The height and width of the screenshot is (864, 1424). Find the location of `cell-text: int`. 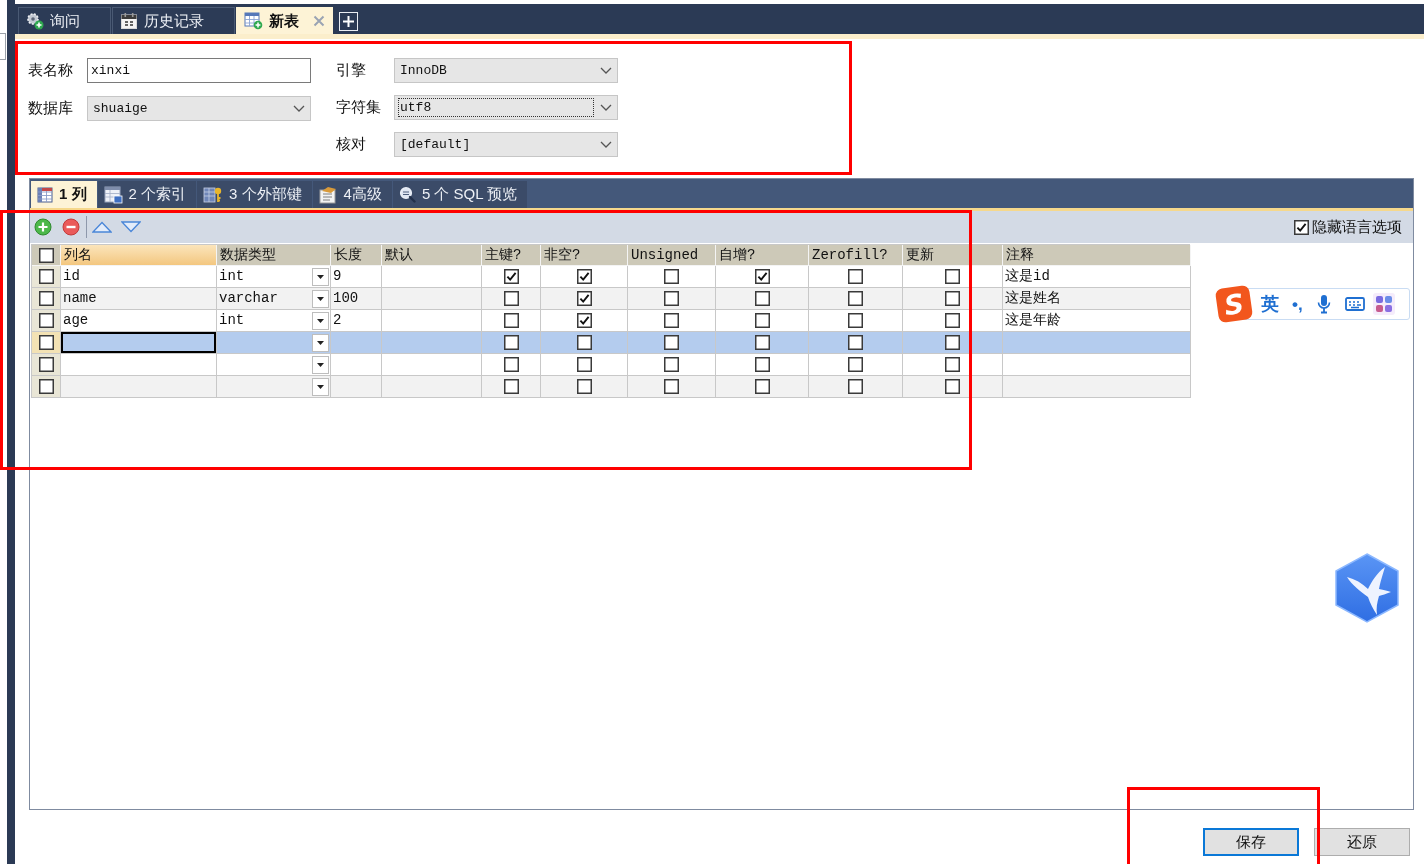

cell-text: int is located at coordinates (232, 320).